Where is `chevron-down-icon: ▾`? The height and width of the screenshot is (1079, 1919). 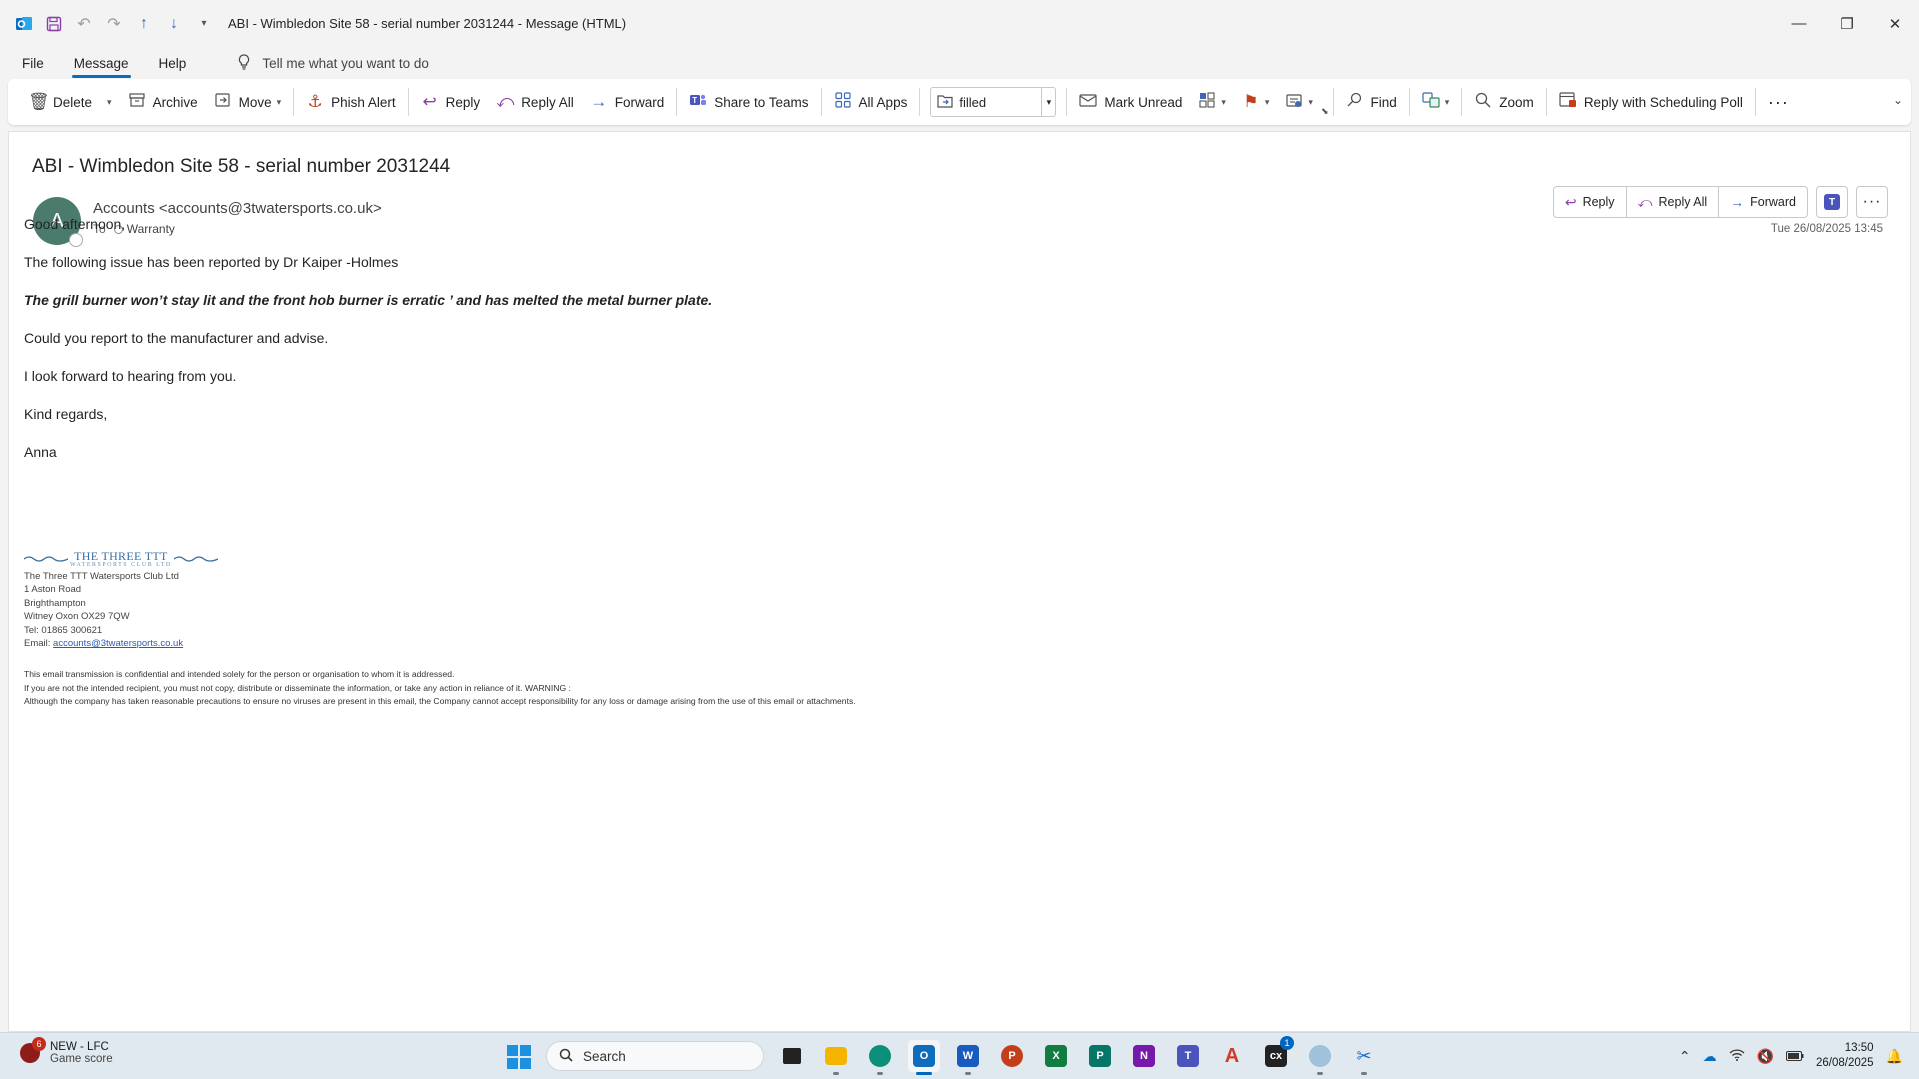 chevron-down-icon: ▾ is located at coordinates (109, 102).